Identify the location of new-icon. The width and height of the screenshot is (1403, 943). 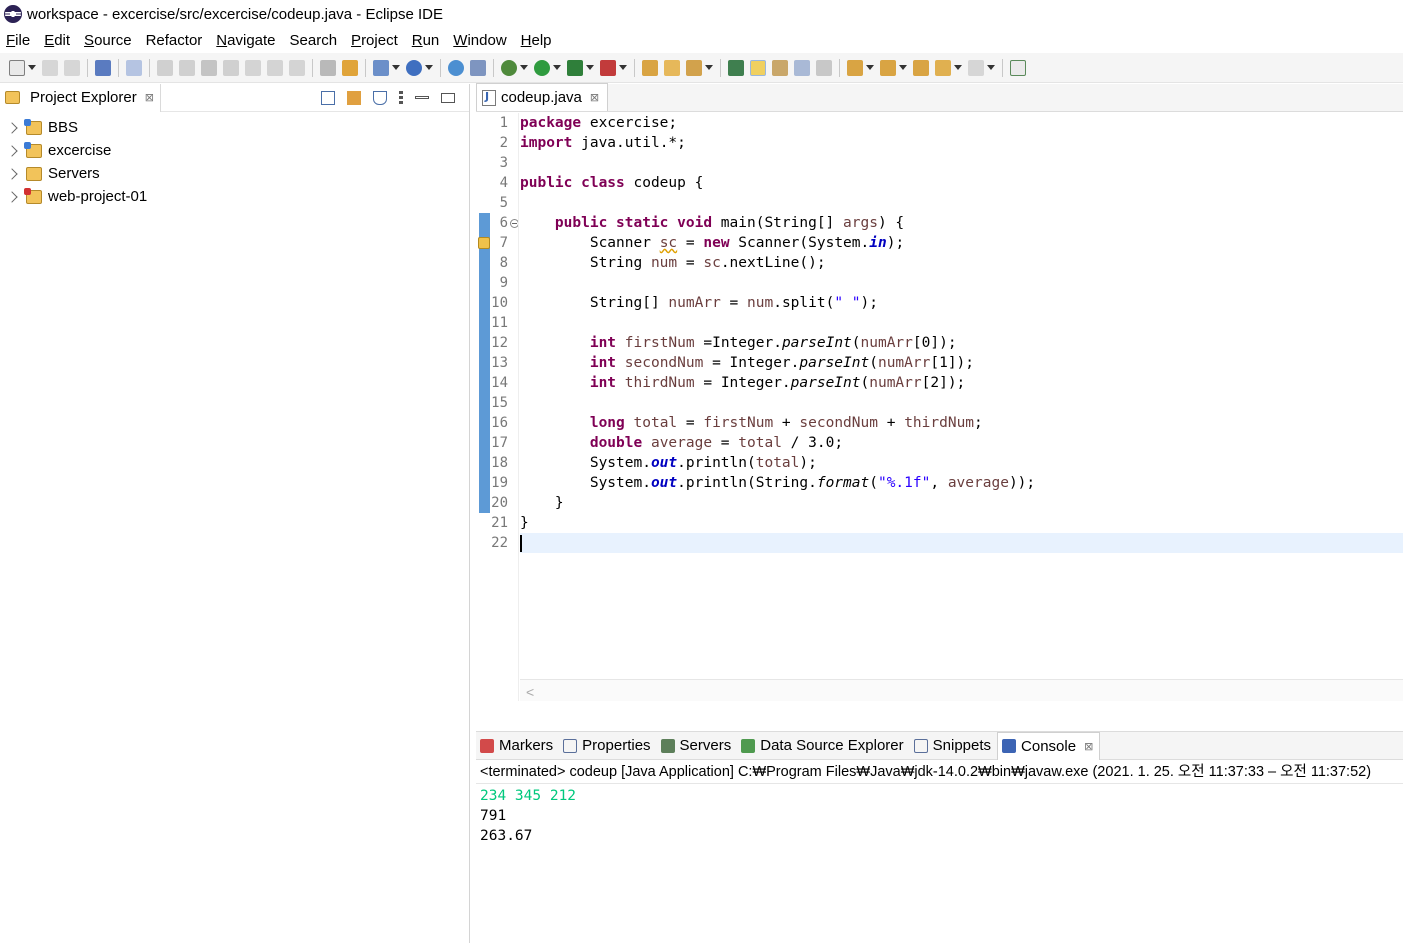
(17, 67).